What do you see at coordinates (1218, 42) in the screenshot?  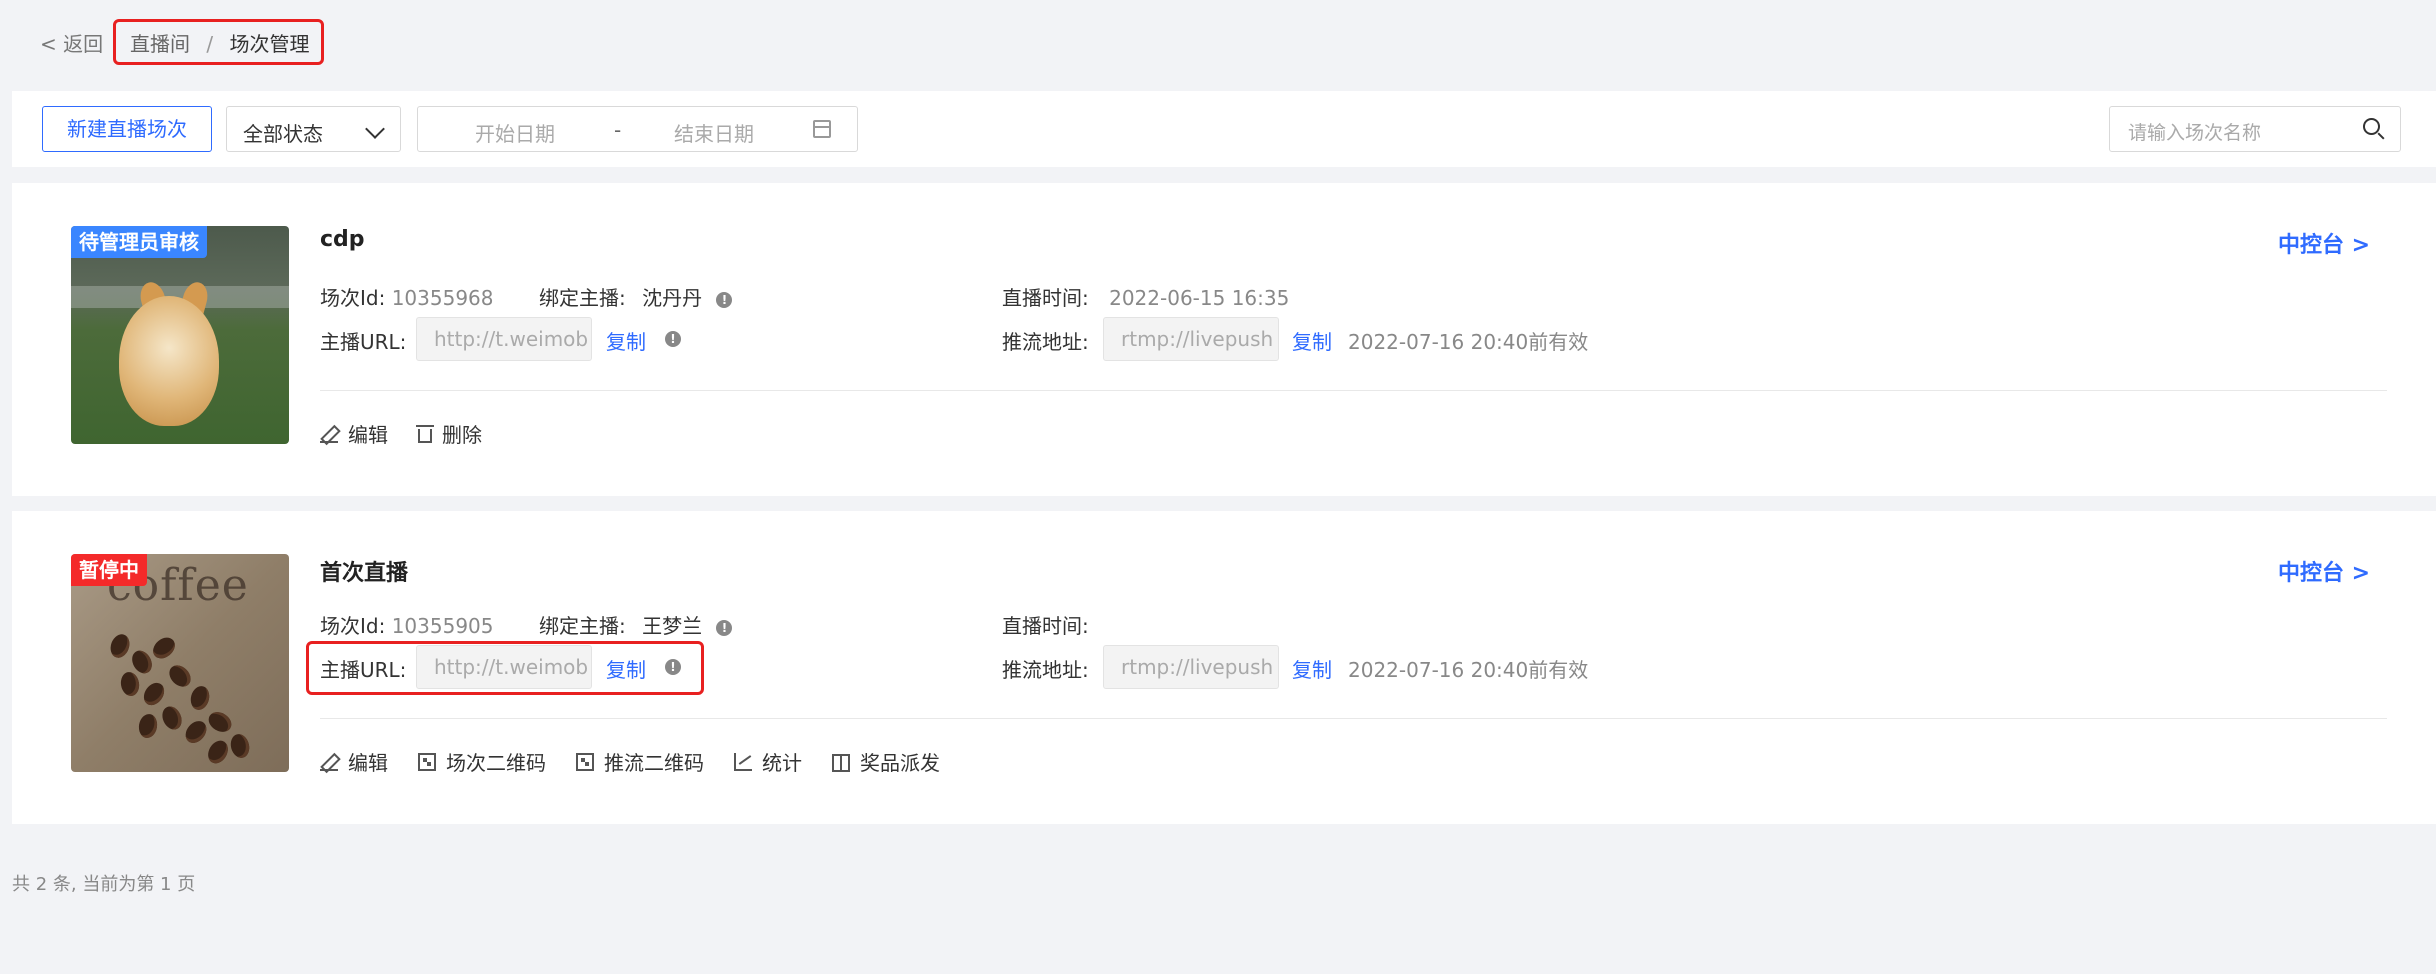 I see `top-bar: < 返回 直播间 / 场次管理` at bounding box center [1218, 42].